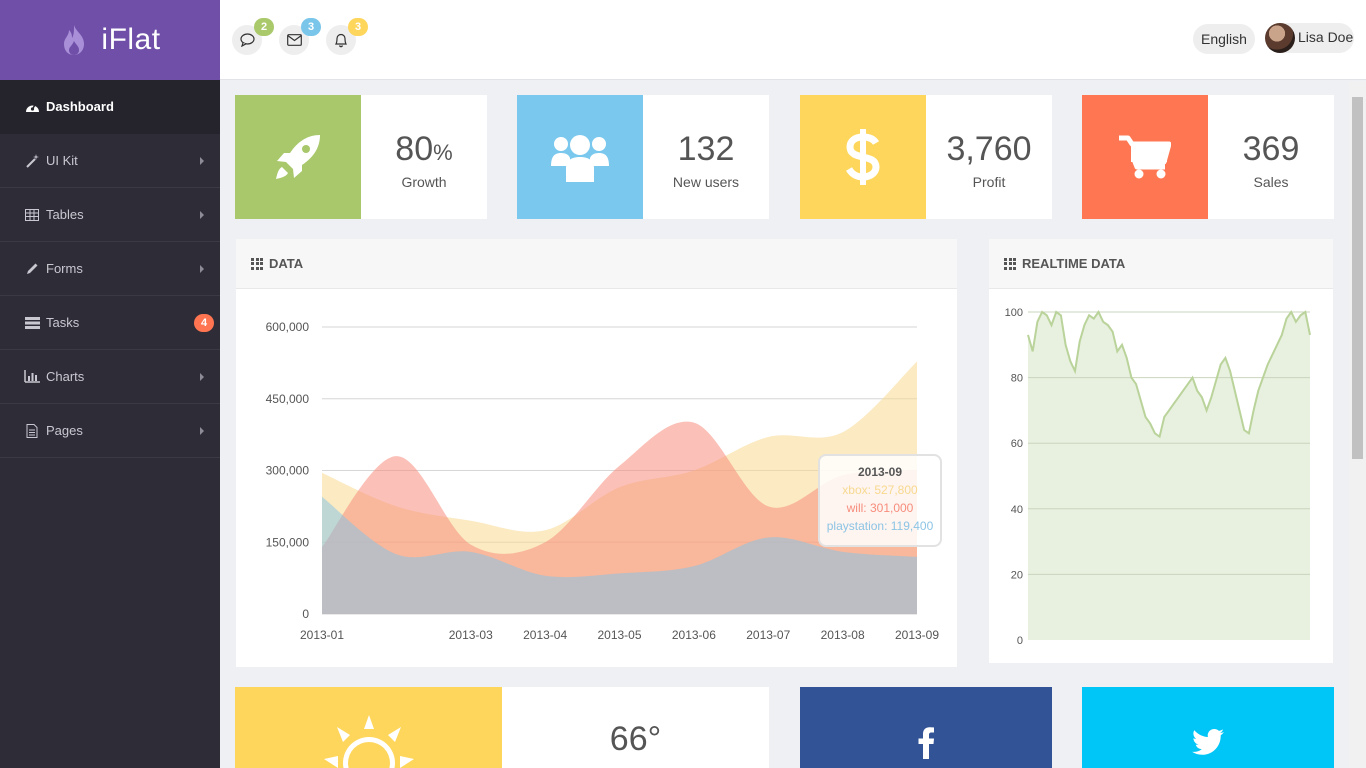  I want to click on y-tick-label: 20, so click(1017, 575).